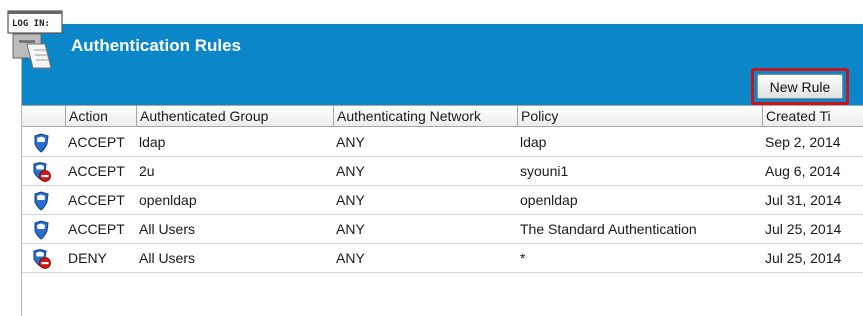  What do you see at coordinates (425, 116) in the screenshot?
I see `column-header-network: Authenticating Network` at bounding box center [425, 116].